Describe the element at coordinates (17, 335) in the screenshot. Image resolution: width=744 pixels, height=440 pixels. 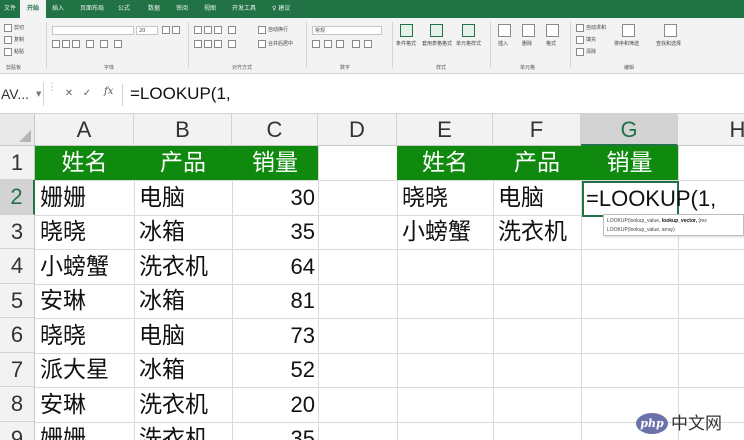
I see `row-header-6: 6` at that location.